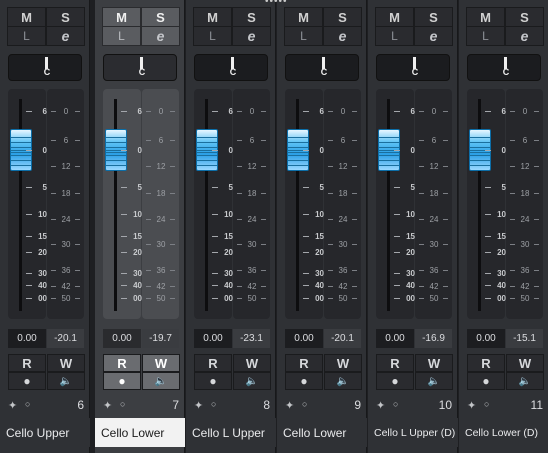 The height and width of the screenshot is (453, 548). What do you see at coordinates (433, 338) in the screenshot?
I see `peak-readout: -16.9` at bounding box center [433, 338].